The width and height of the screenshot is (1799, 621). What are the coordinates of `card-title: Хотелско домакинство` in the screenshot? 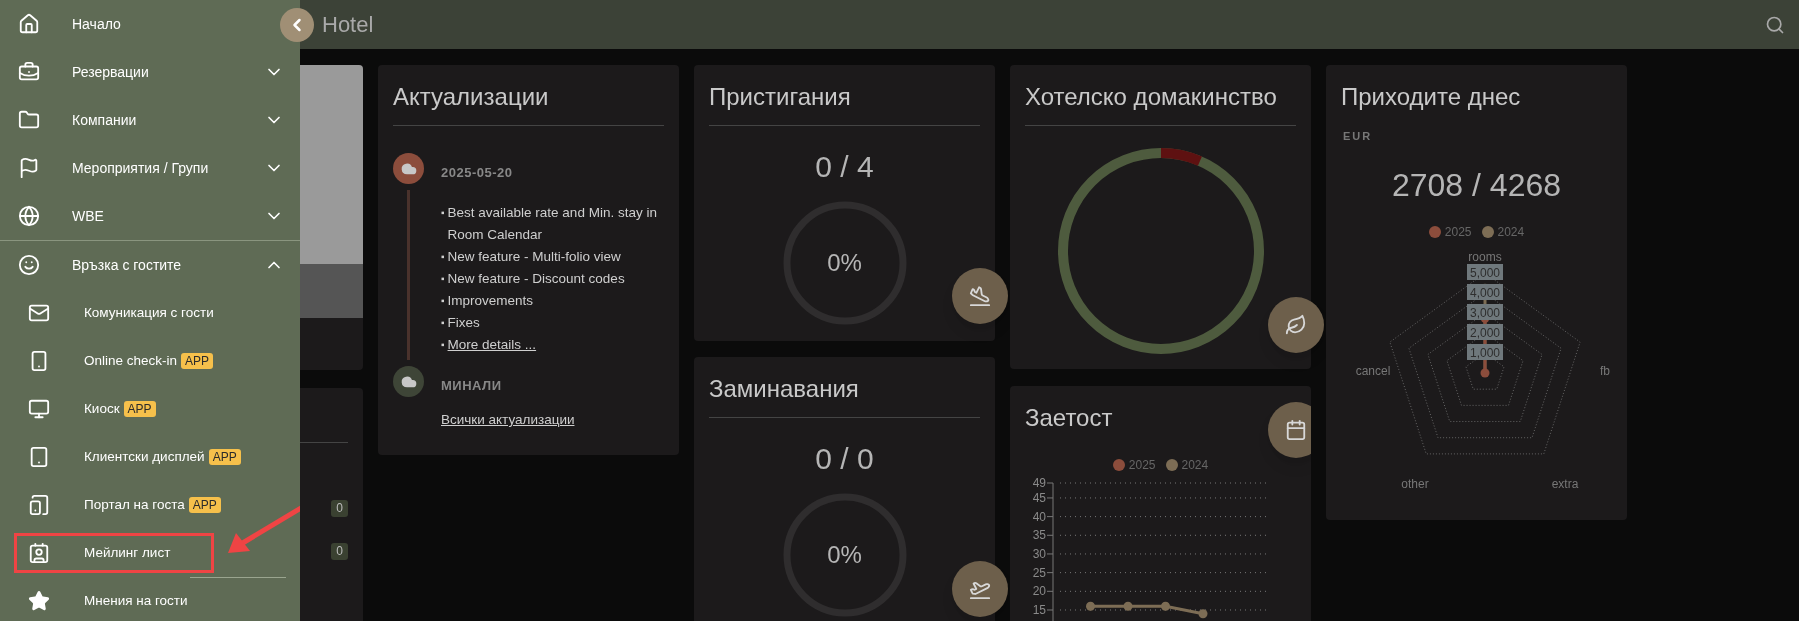 It's located at (1151, 96).